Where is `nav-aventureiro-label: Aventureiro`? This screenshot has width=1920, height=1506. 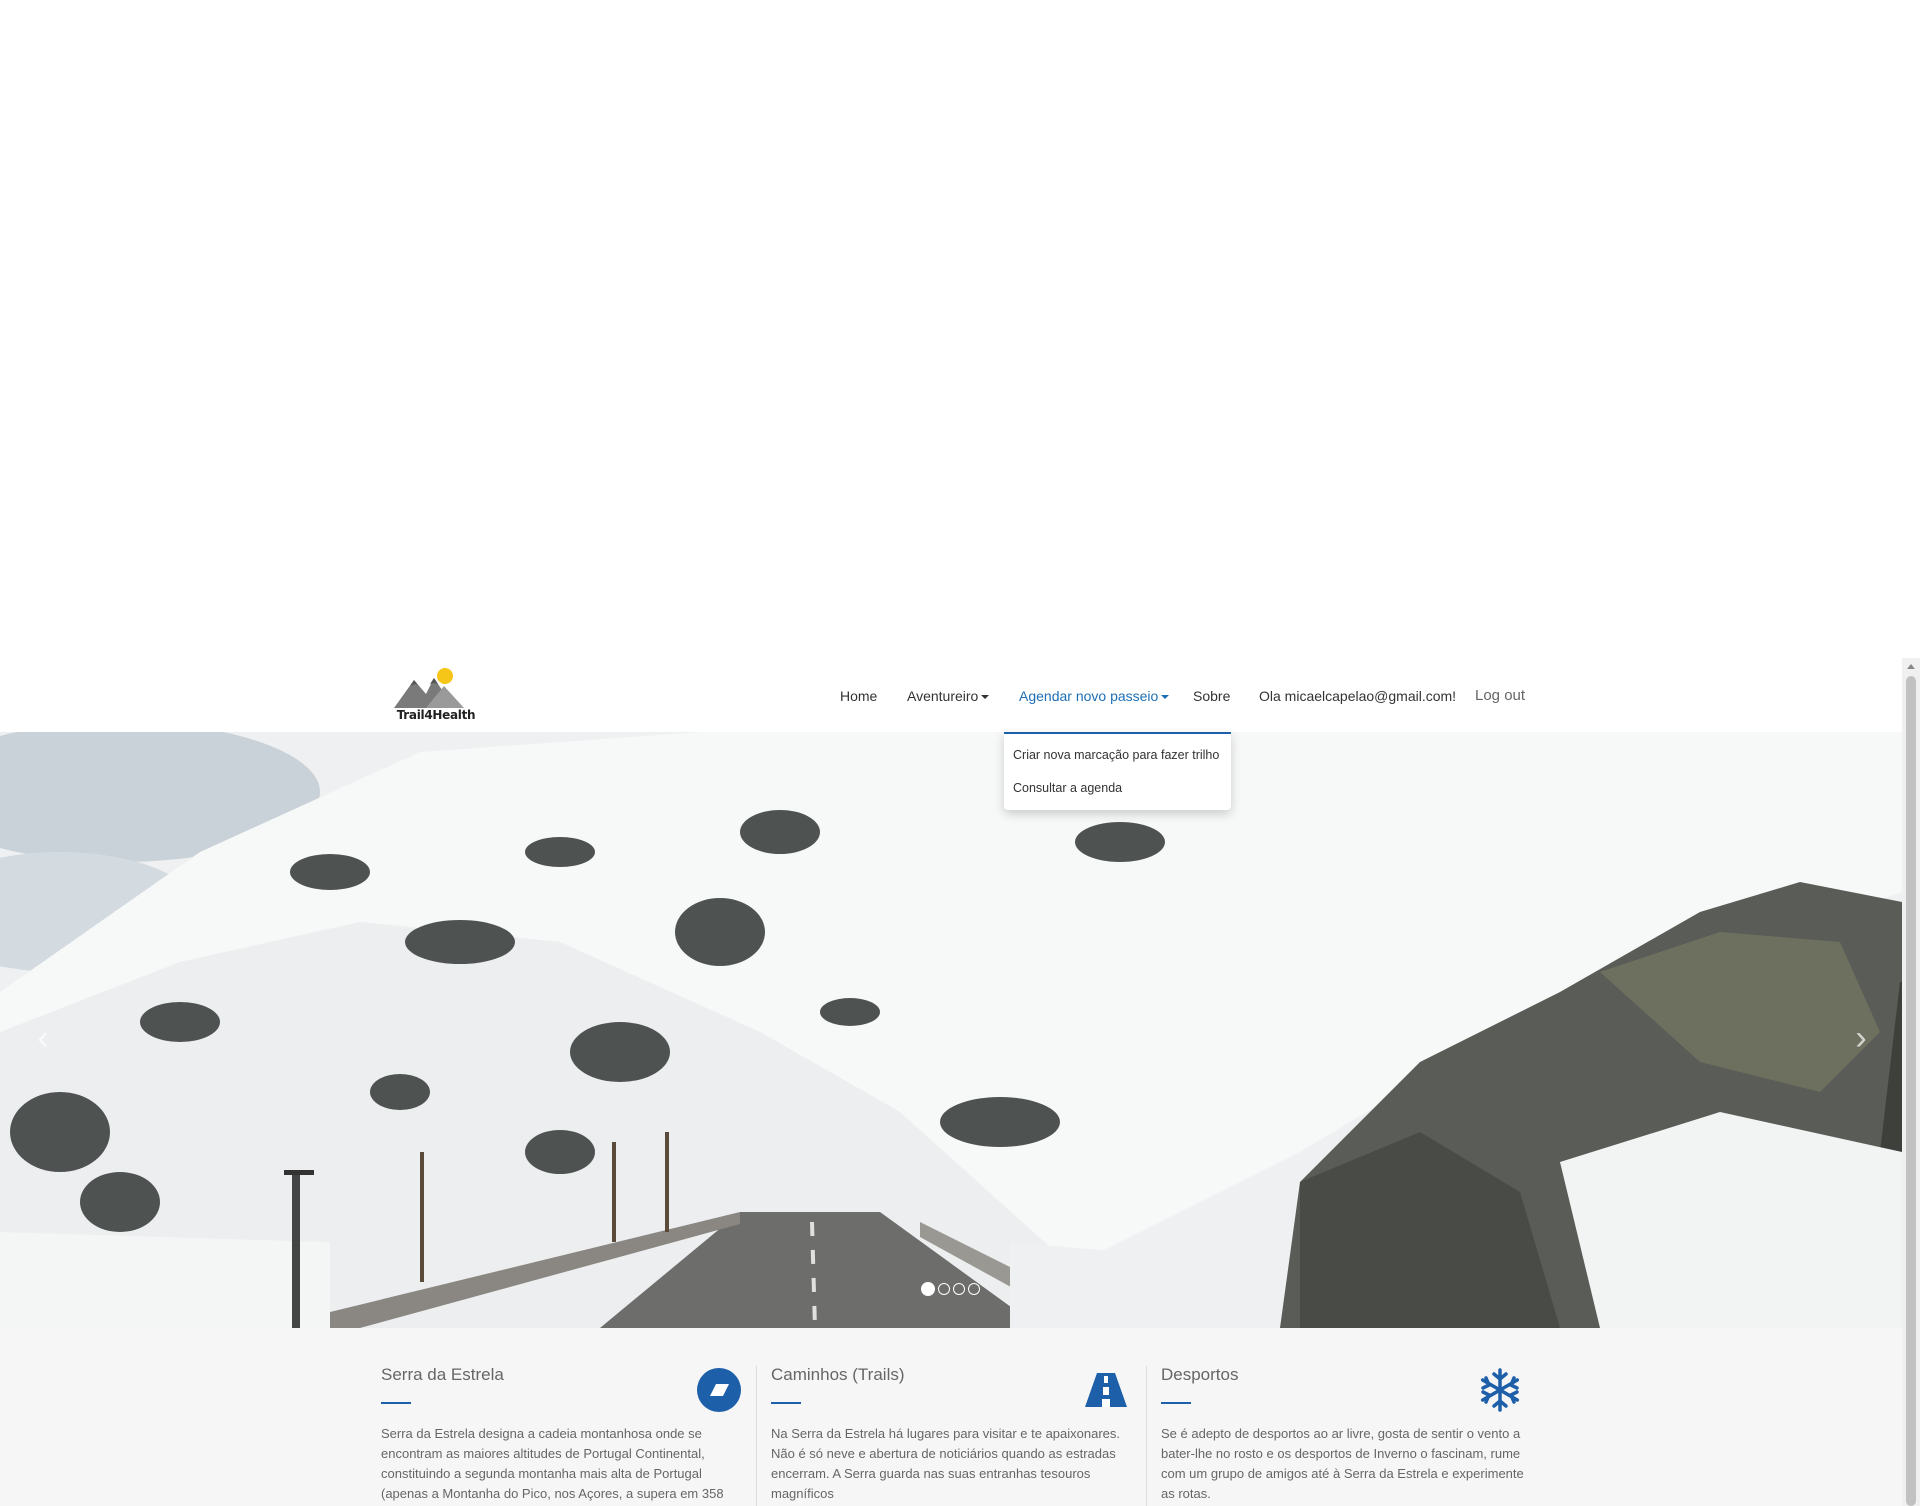
nav-aventureiro-label: Aventureiro is located at coordinates (943, 696).